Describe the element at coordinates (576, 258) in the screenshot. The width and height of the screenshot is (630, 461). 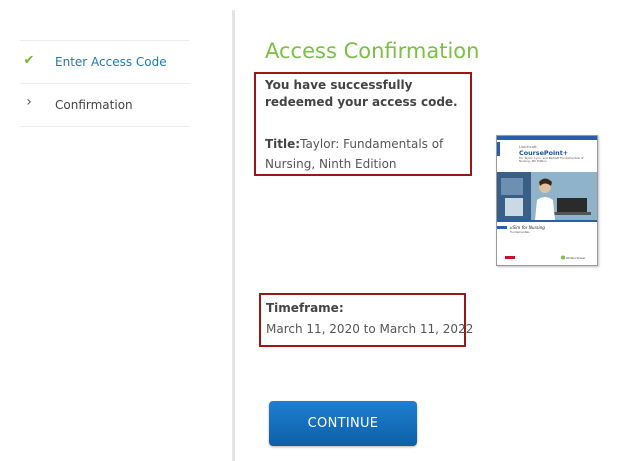
I see `cover-publisher: Wolters Kluwer` at that location.